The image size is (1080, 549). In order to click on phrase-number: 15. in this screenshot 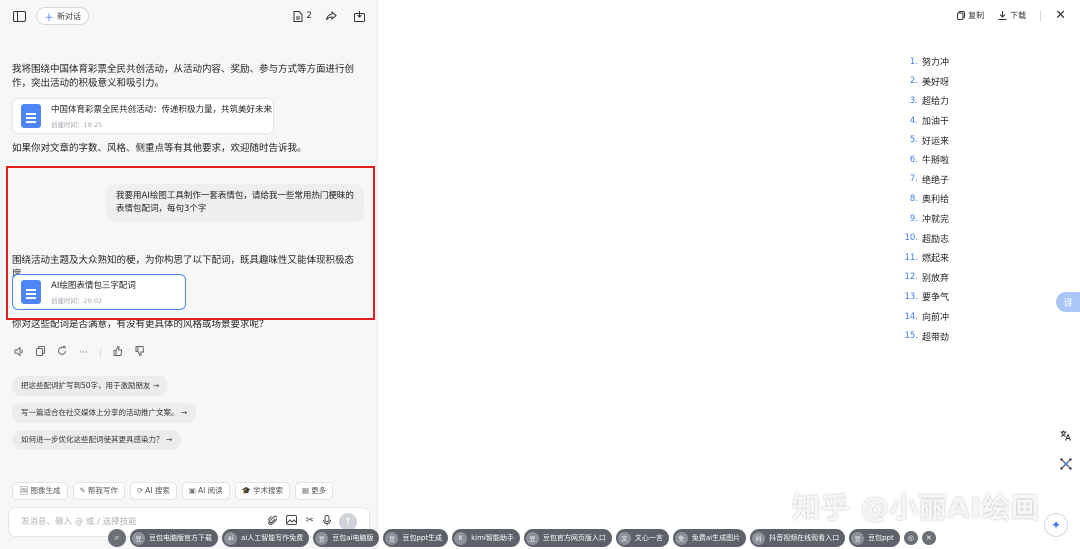, I will do `click(911, 336)`.